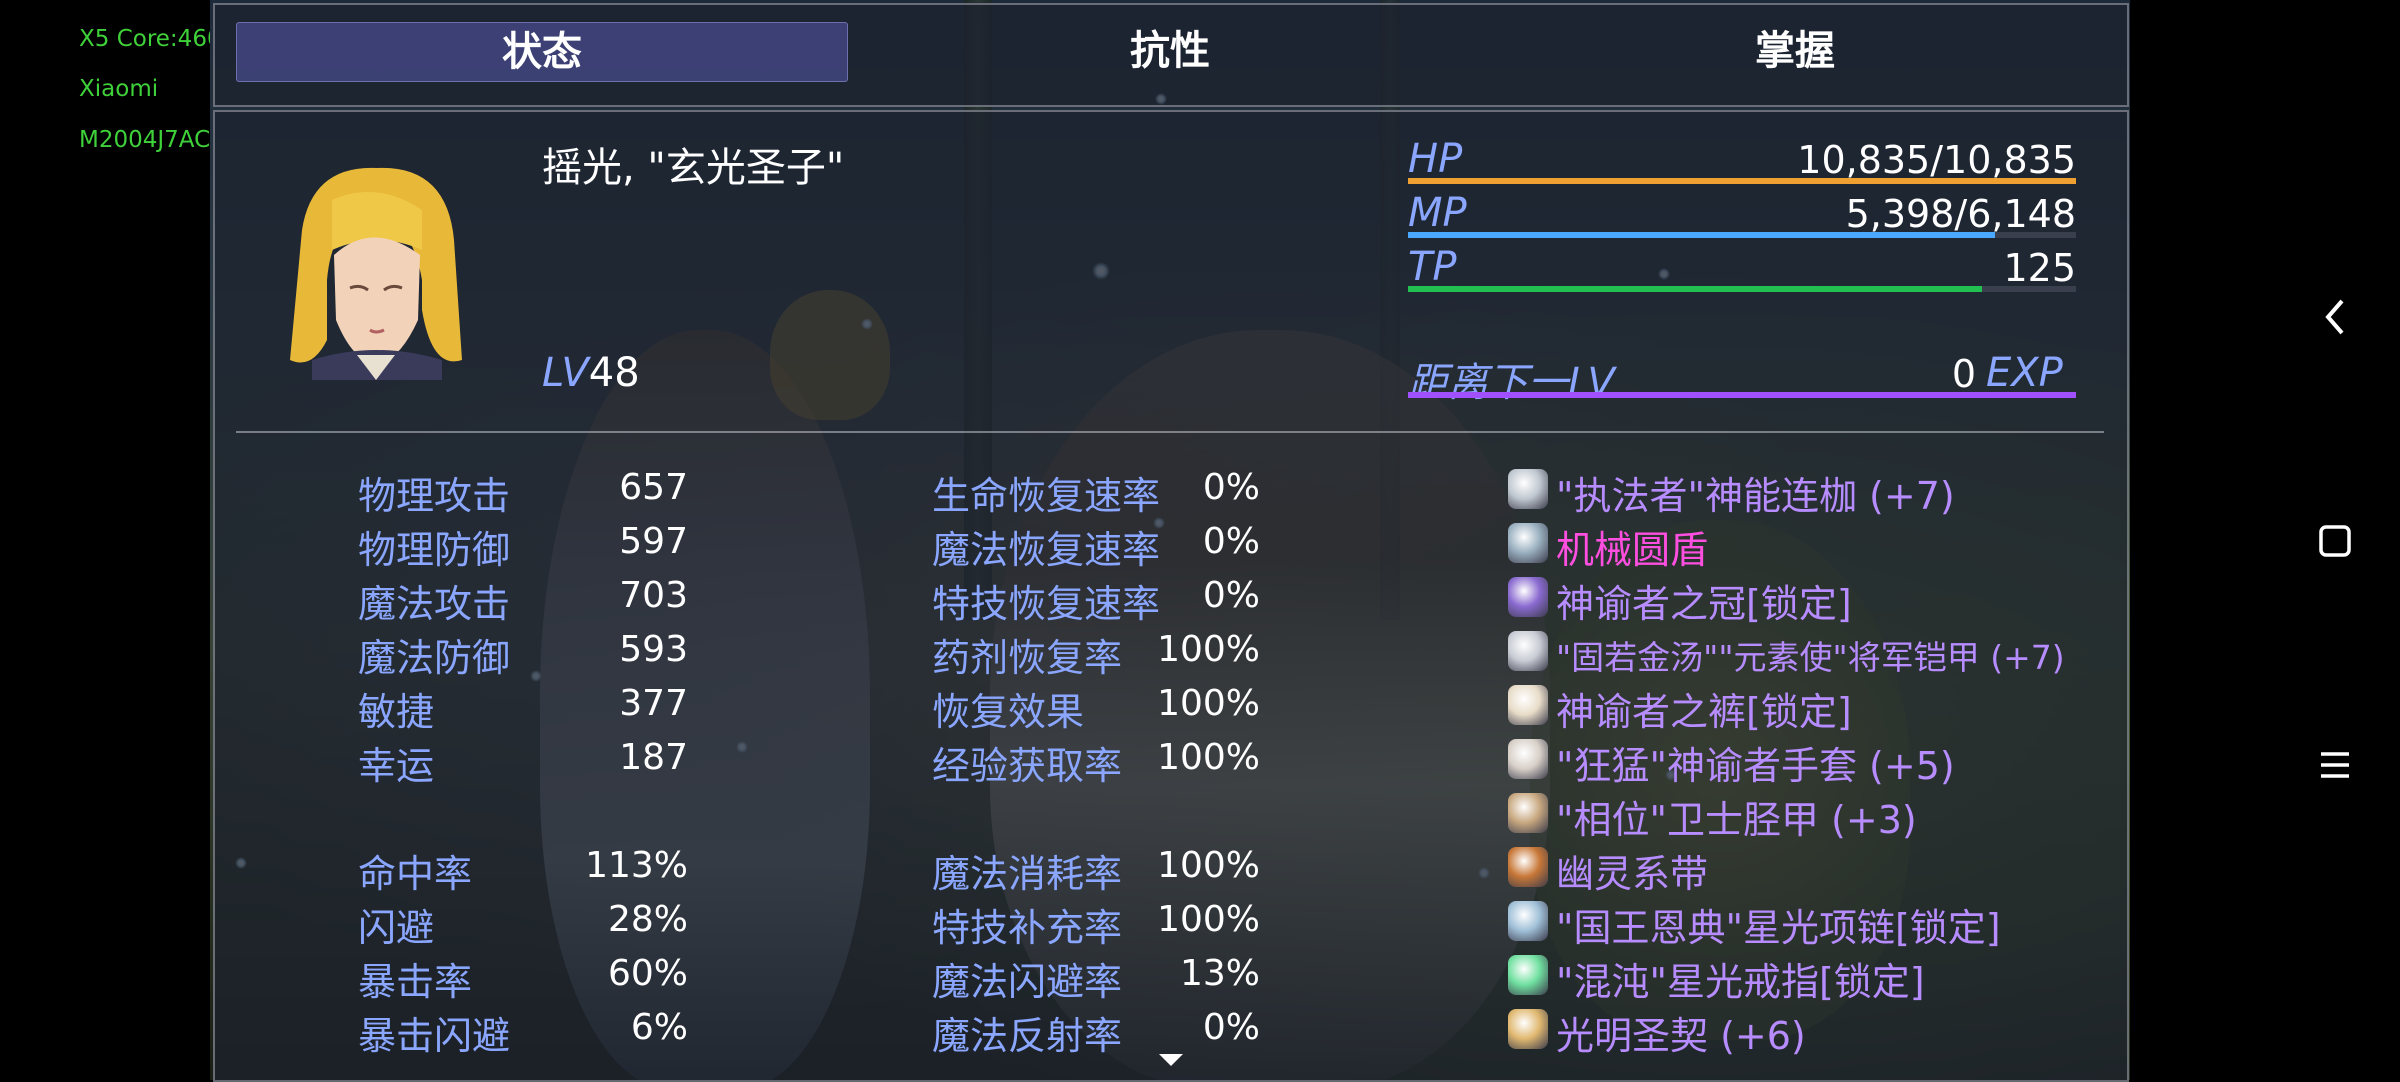 This screenshot has height=1082, width=2400. Describe the element at coordinates (1528, 489) in the screenshot. I see `flail-icon` at that location.